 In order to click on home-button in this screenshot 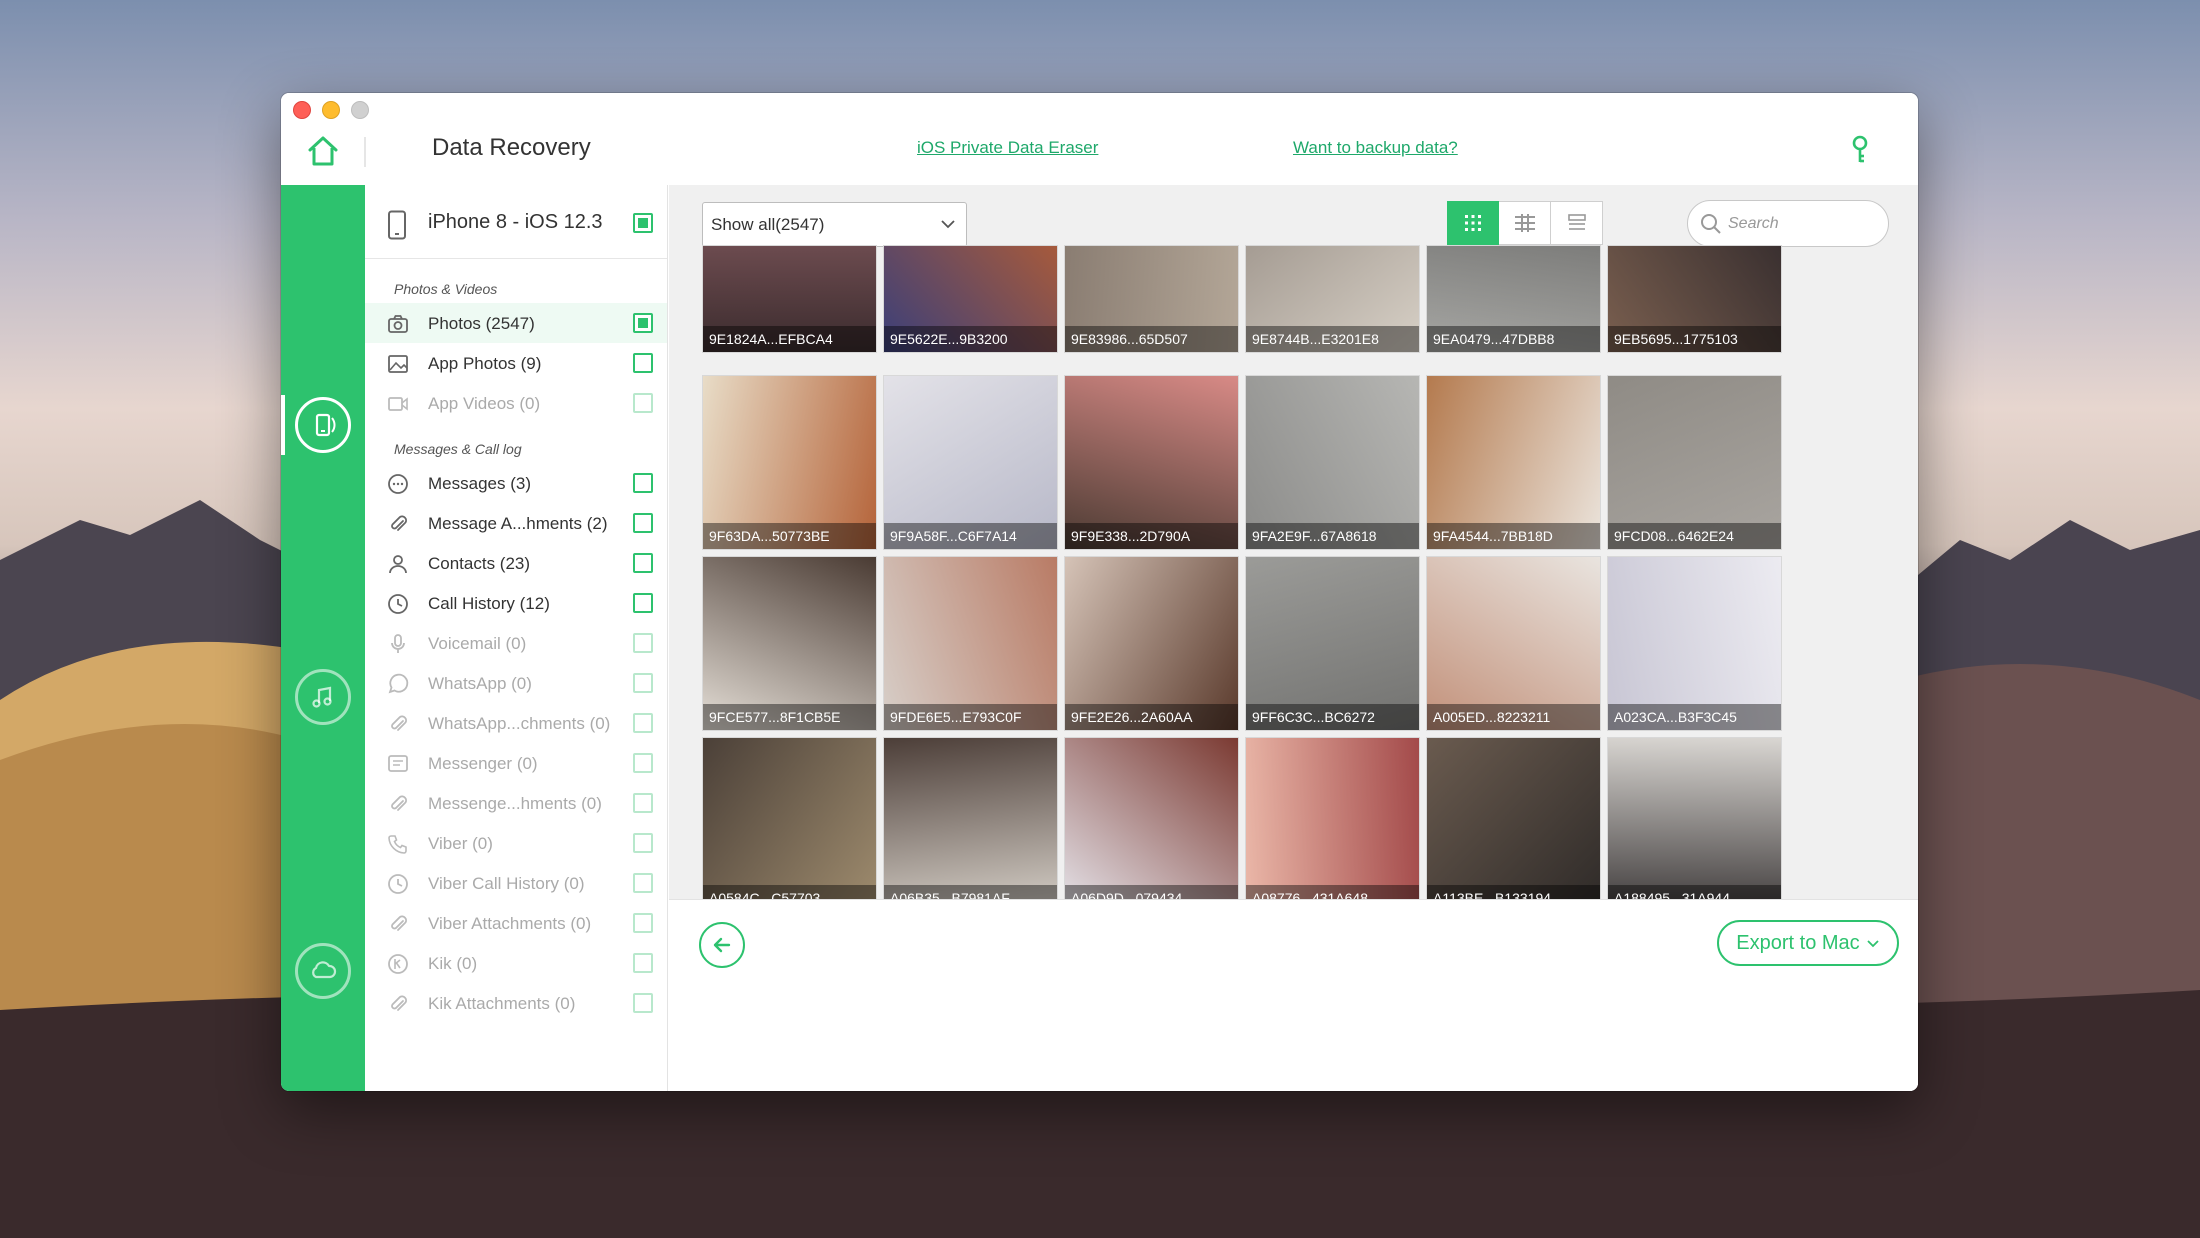, I will do `click(323, 151)`.